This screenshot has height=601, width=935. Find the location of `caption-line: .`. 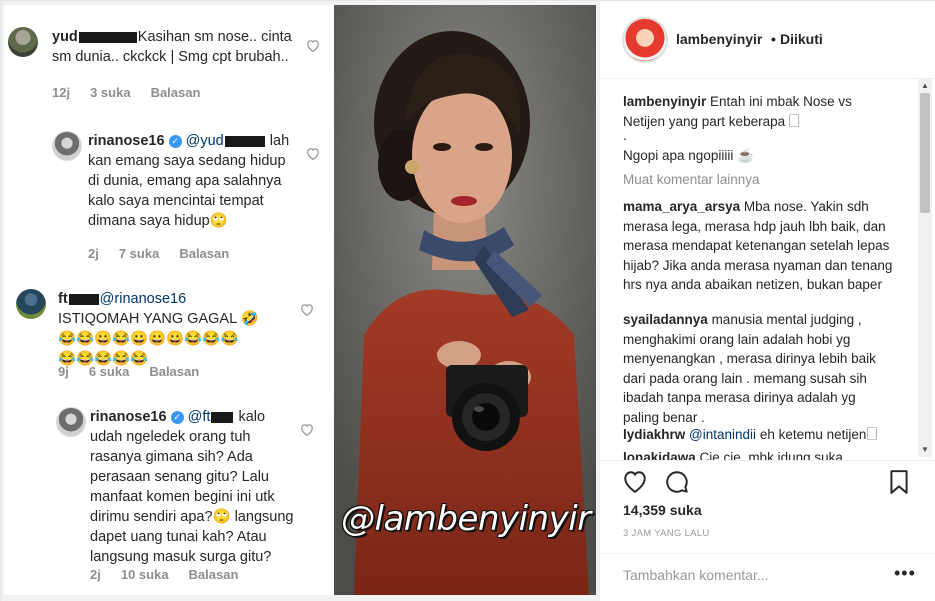

caption-line: . is located at coordinates (625, 135).